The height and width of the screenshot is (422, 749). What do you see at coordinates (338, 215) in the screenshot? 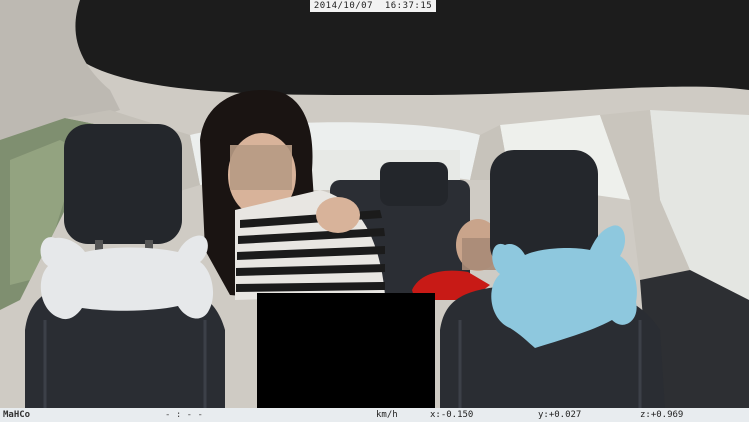
I see `woman-shoulder` at bounding box center [338, 215].